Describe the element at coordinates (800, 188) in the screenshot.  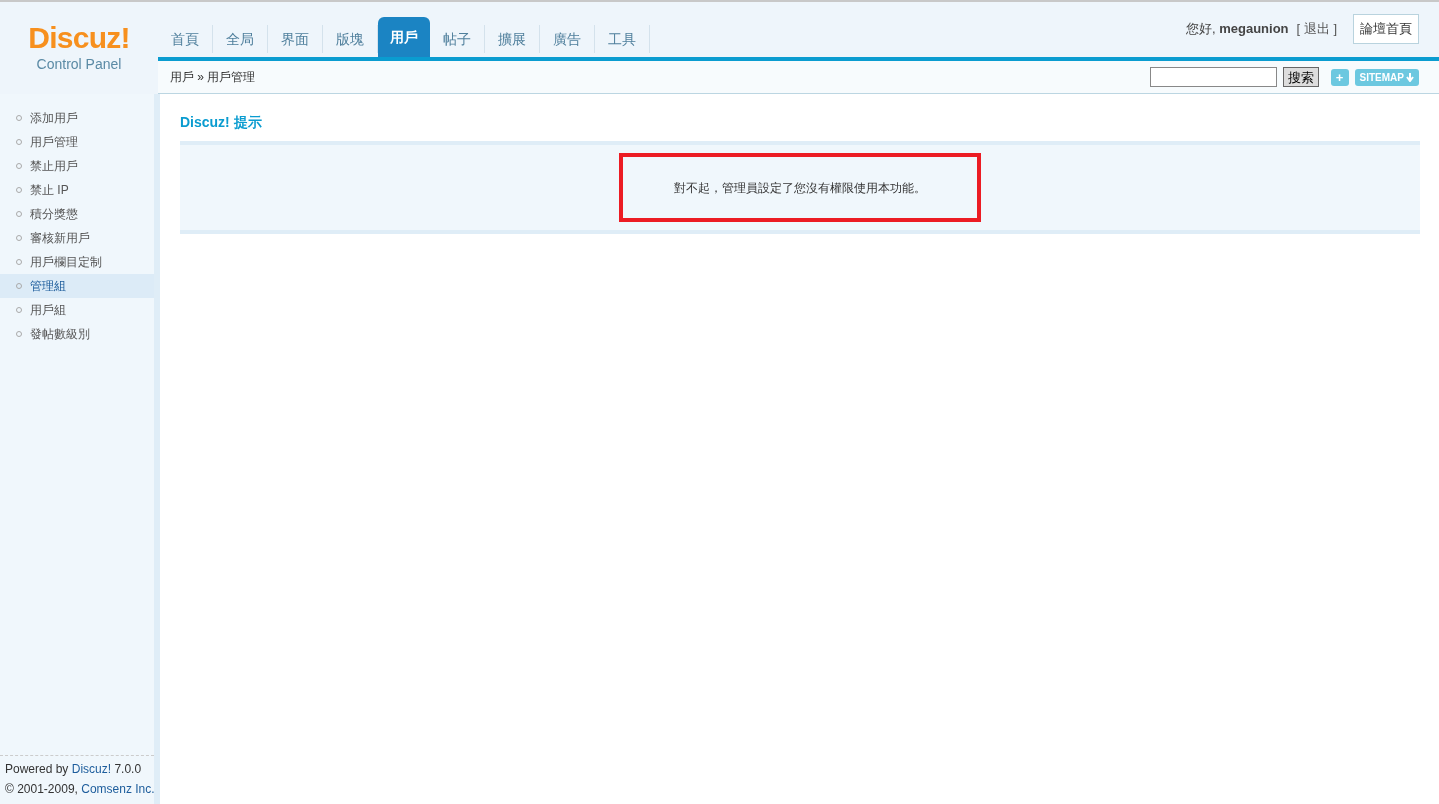
I see `notice-message: 對不起，管理員設定了您沒有權限使用本功能。` at that location.